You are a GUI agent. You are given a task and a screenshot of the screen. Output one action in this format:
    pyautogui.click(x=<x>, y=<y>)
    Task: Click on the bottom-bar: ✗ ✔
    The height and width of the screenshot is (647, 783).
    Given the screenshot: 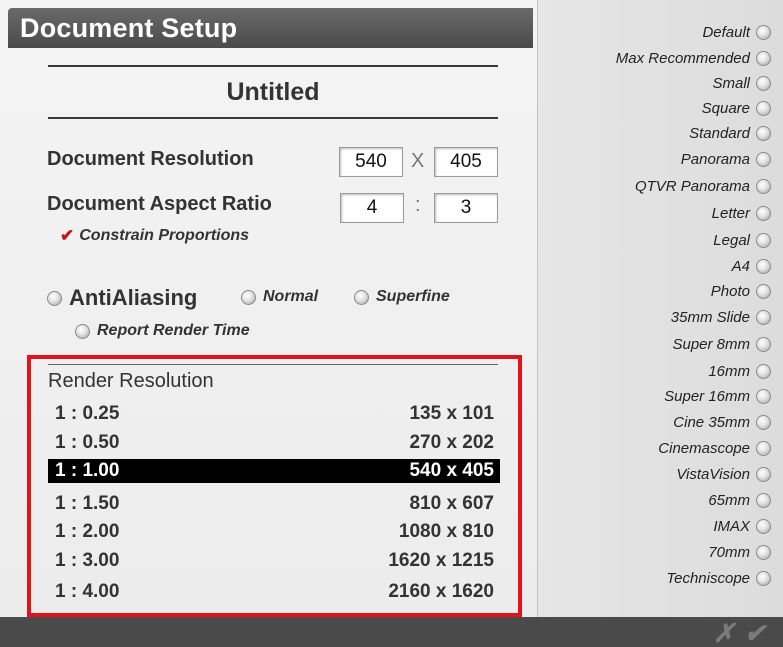 What is the action you would take?
    pyautogui.click(x=391, y=632)
    